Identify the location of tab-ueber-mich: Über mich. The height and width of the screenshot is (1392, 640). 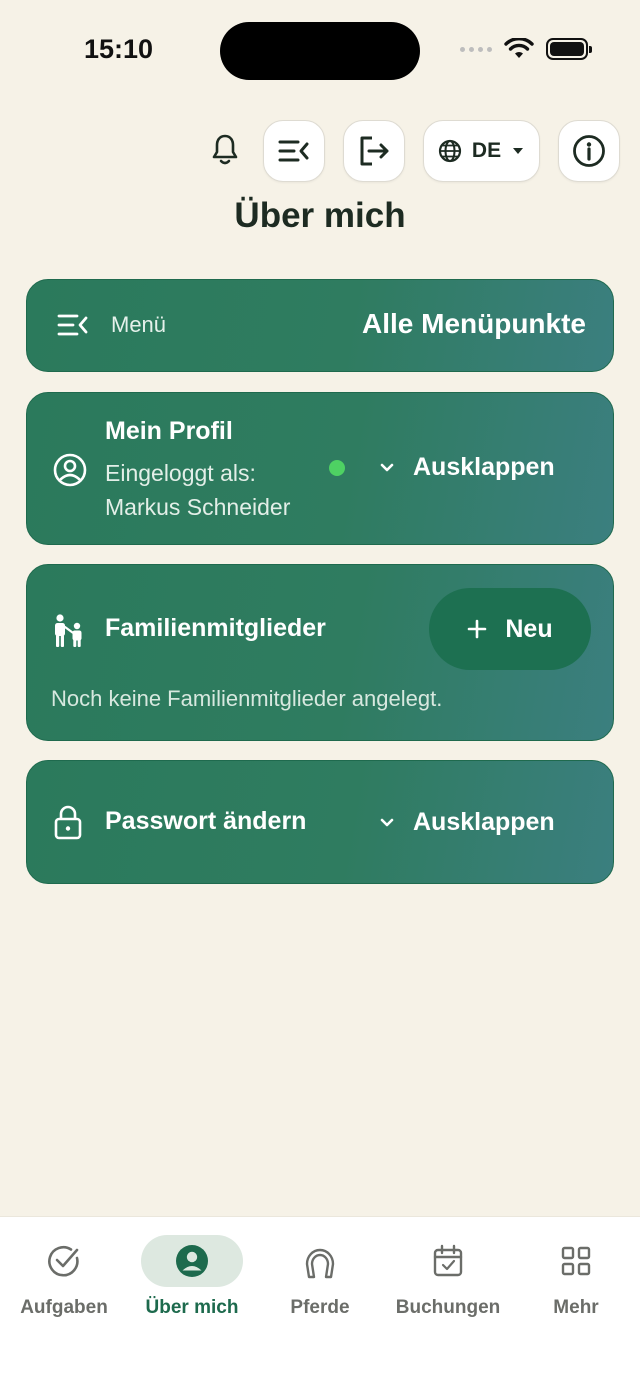
(192, 1285).